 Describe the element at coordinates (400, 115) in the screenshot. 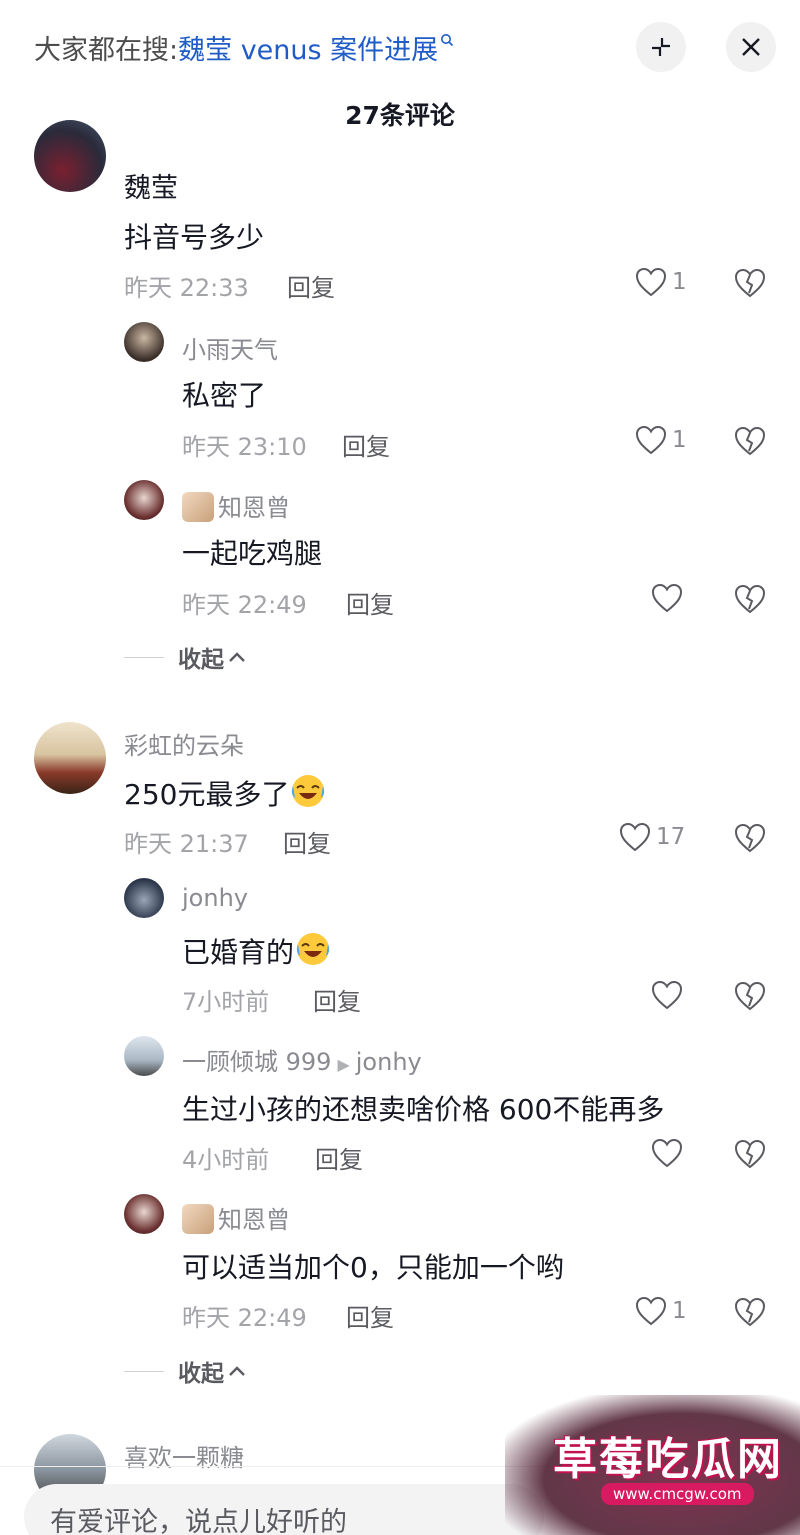

I see `comment-count-title: 27条评论` at that location.